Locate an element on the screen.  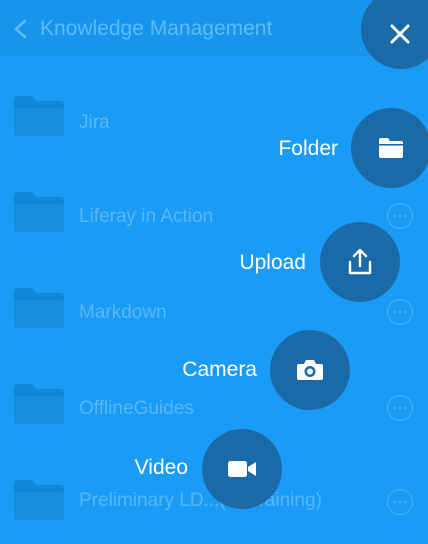
new-folder-button is located at coordinates (389, 148).